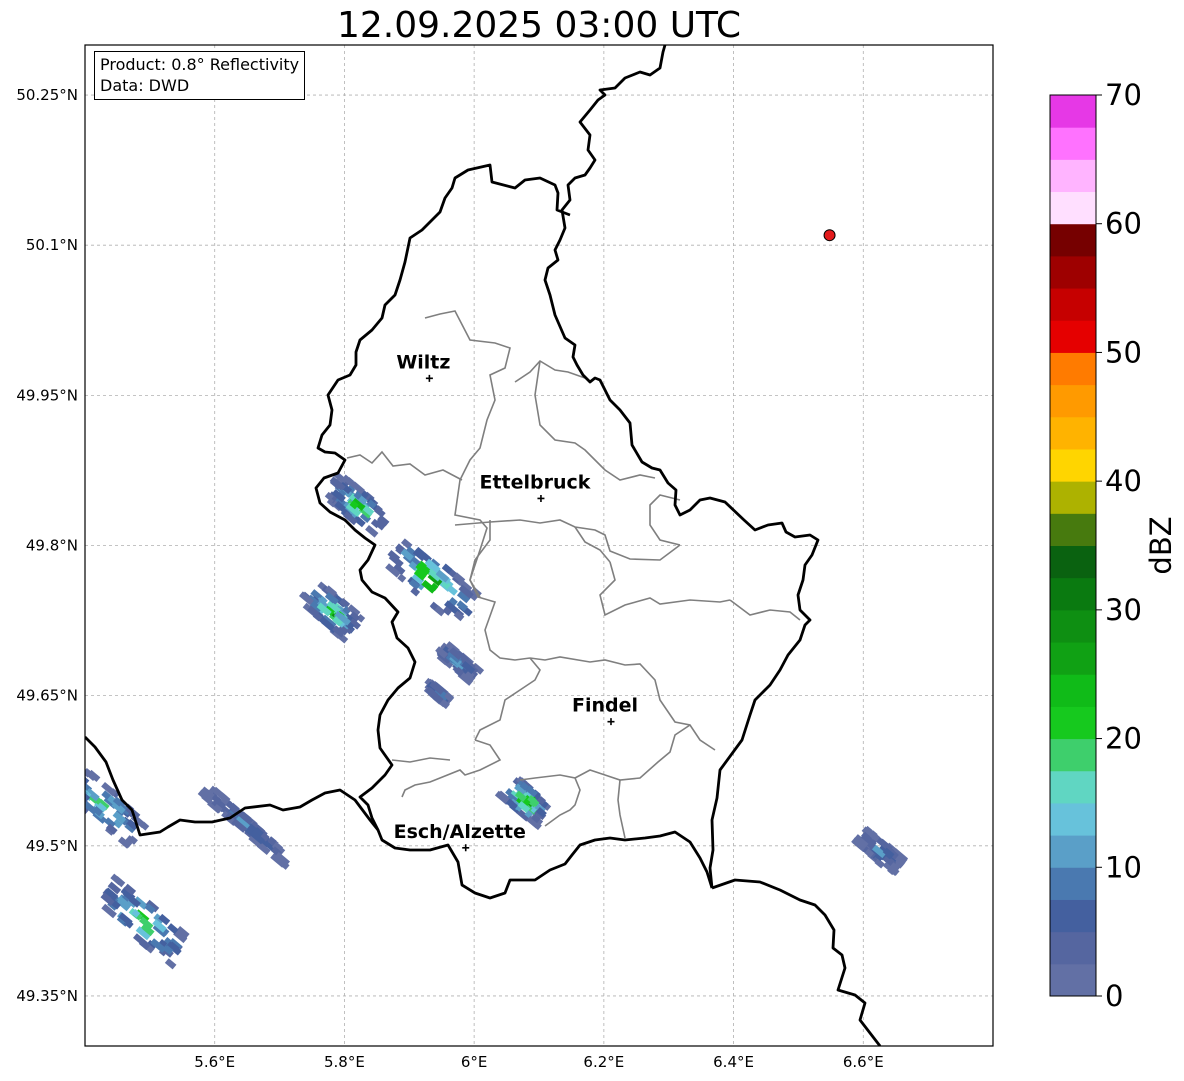 This screenshot has height=1081, width=1184. I want to click on city-label: Findel, so click(605, 706).